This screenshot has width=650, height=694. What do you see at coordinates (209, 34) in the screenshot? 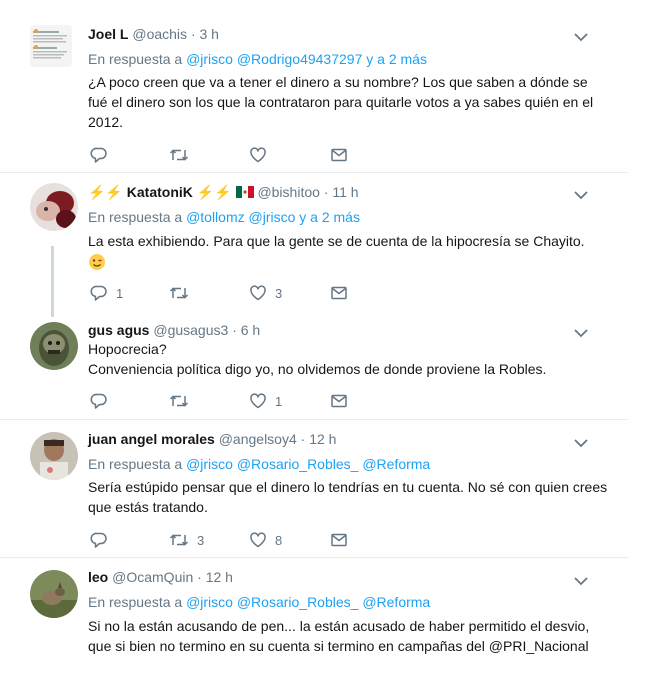
I see `timestamp: 3 h` at bounding box center [209, 34].